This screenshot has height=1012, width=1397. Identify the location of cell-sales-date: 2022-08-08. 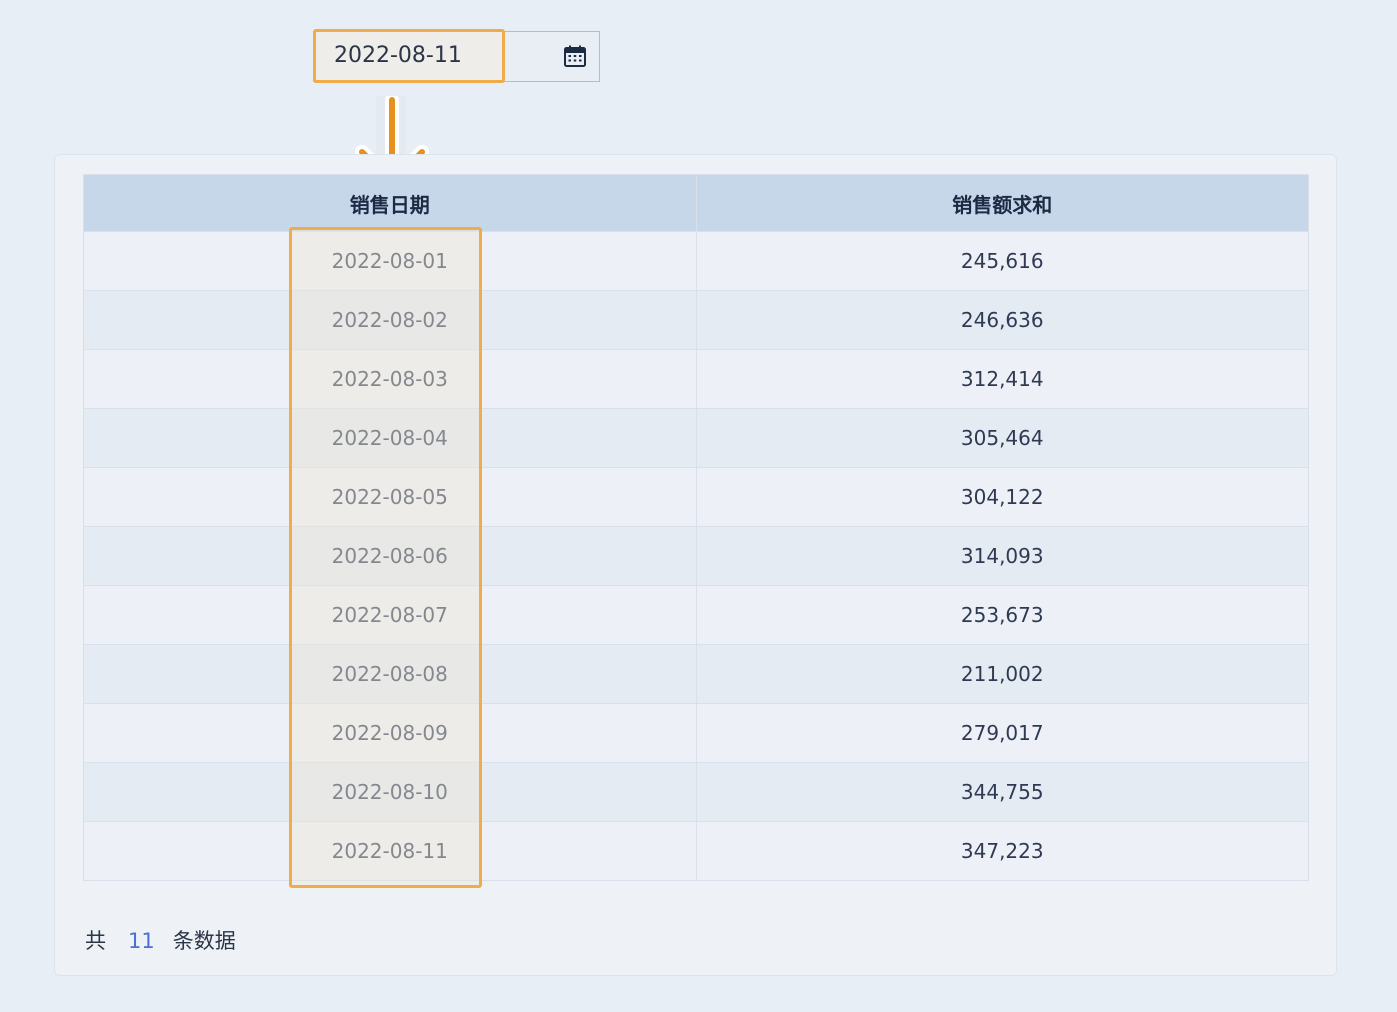
(390, 674).